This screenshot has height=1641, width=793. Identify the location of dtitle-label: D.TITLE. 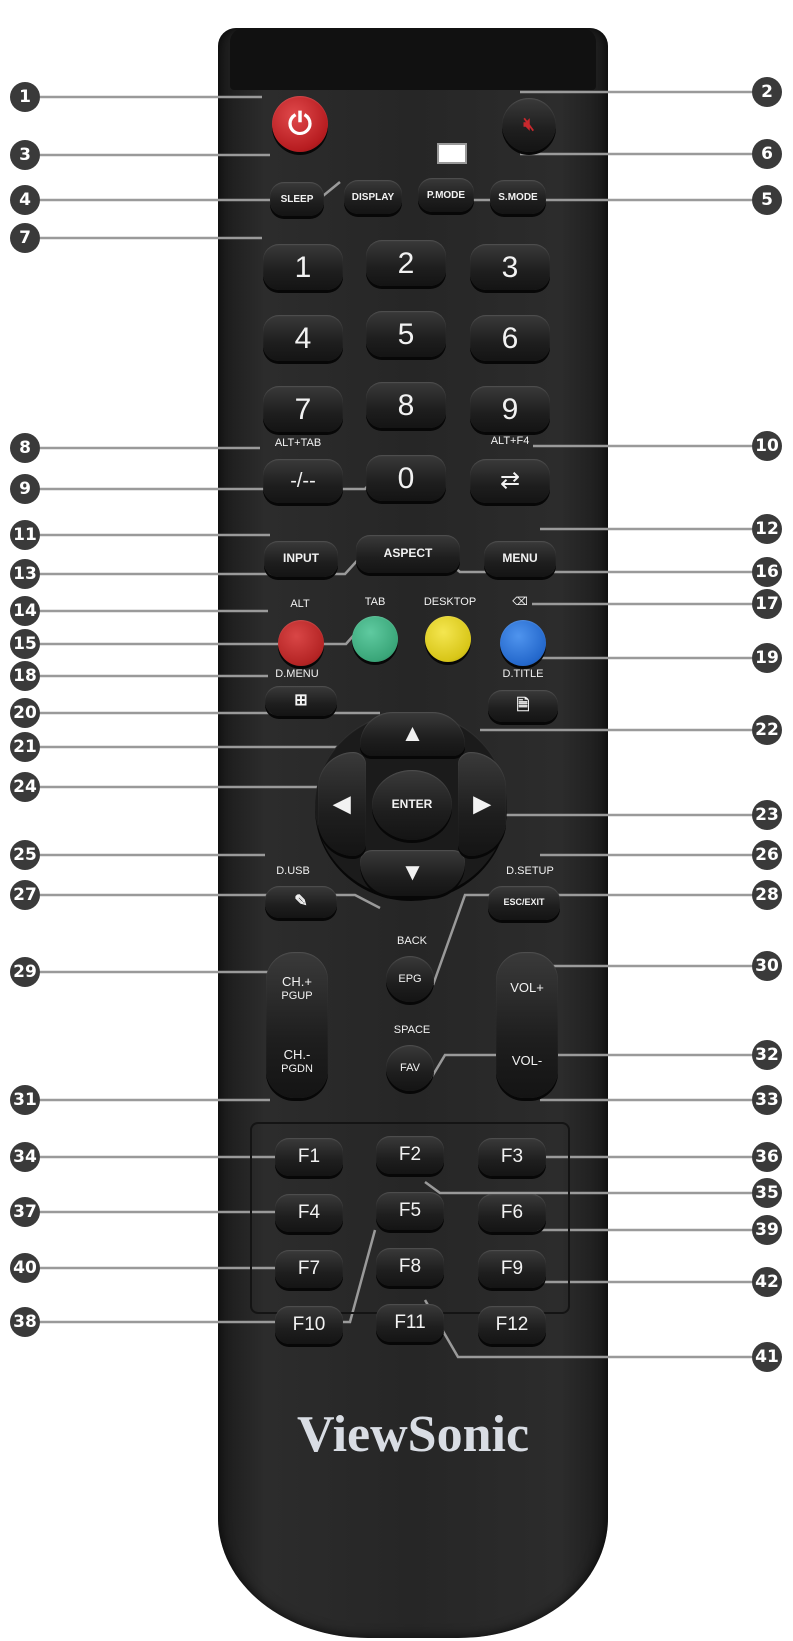
(523, 674).